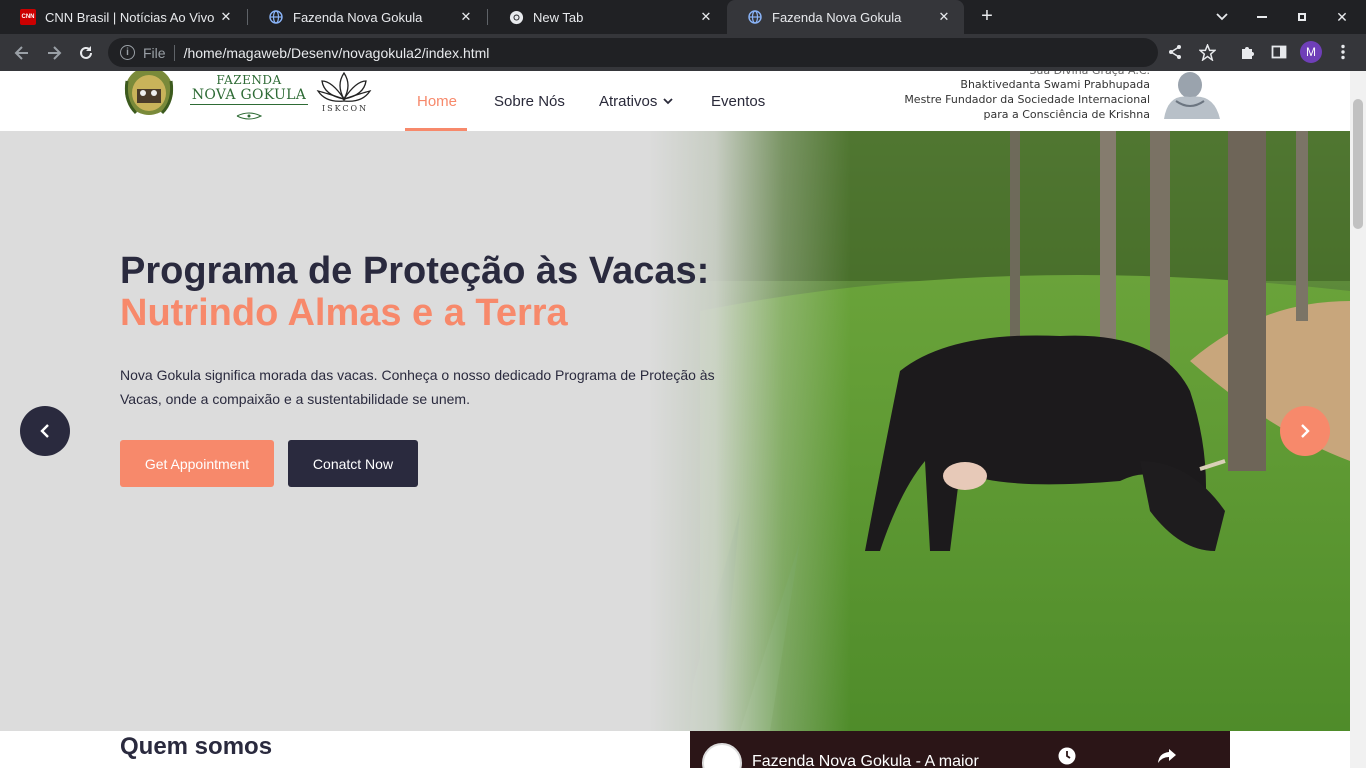 Image resolution: width=1366 pixels, height=768 pixels. Describe the element at coordinates (607, 17) in the screenshot. I see `tab-new-tab: New Tab ✕` at that location.